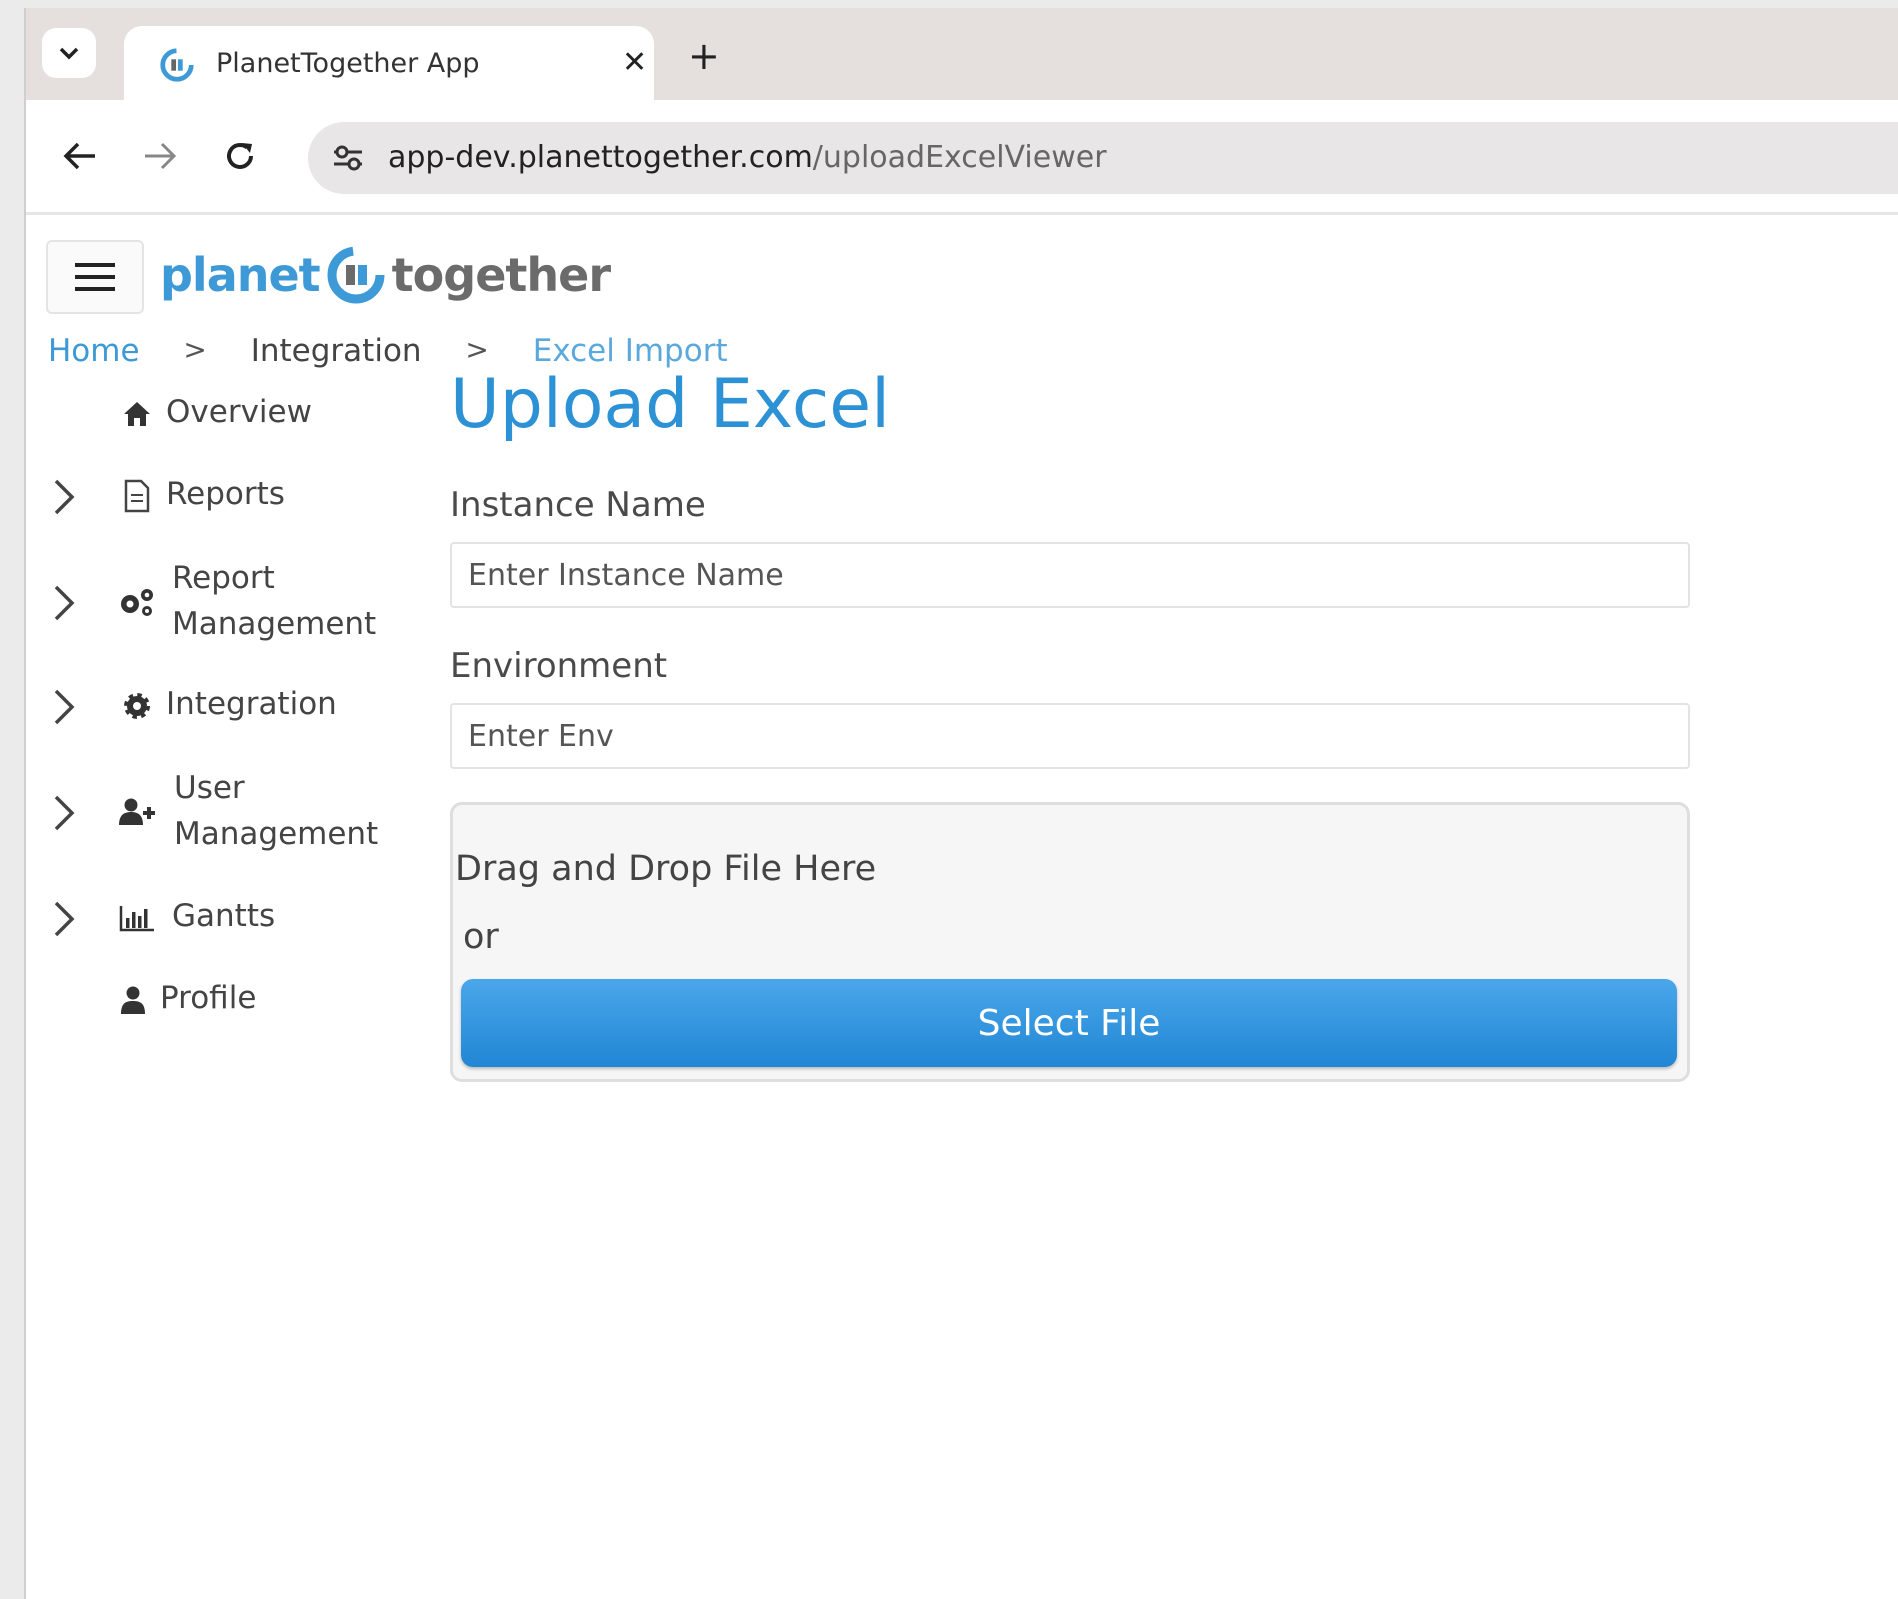 This screenshot has width=1898, height=1599. What do you see at coordinates (1070, 736) in the screenshot?
I see `environment-input` at bounding box center [1070, 736].